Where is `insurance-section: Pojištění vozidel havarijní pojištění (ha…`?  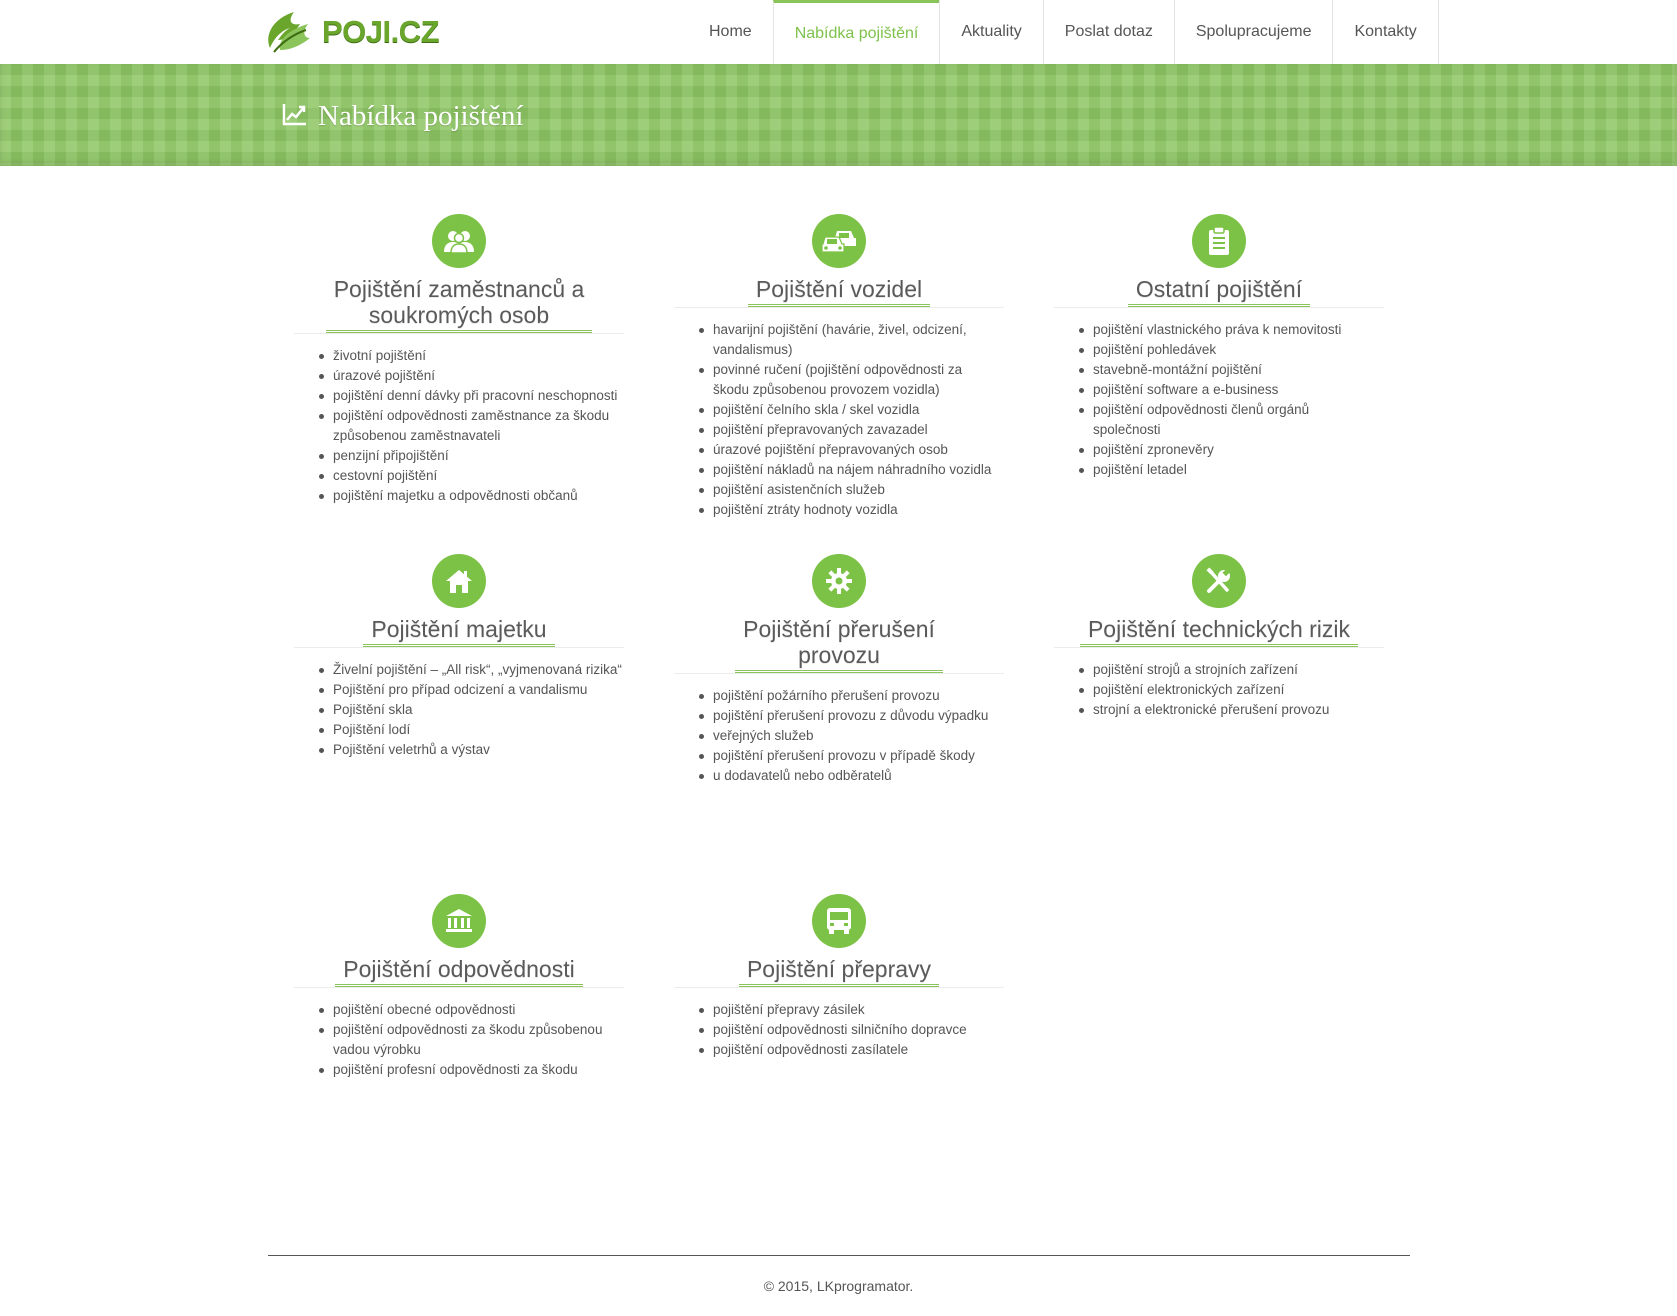 insurance-section: Pojištění vozidel havarijní pojištění (ha… is located at coordinates (839, 367).